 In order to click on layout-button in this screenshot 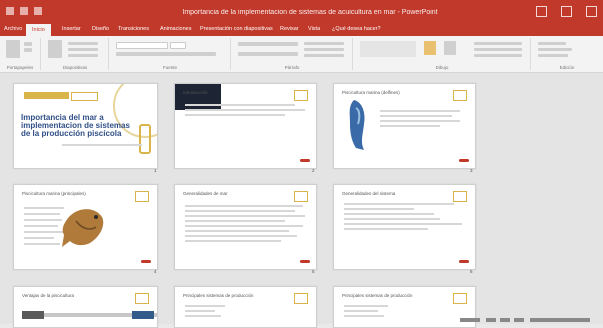, I will do `click(83, 43)`.